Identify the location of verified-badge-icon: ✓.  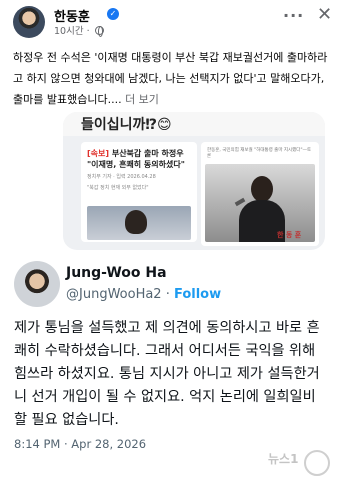
(113, 14).